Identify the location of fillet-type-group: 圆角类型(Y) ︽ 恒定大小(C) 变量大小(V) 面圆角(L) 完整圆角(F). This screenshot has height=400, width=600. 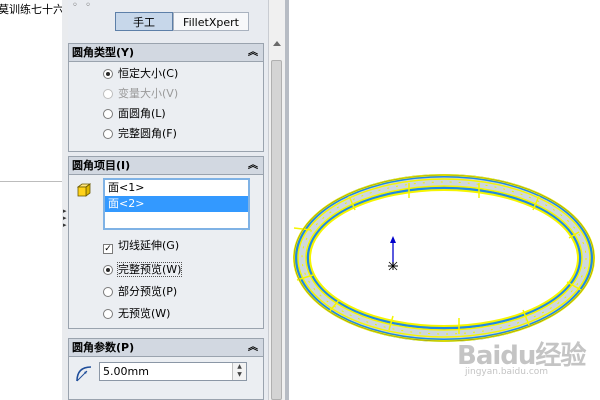
(166, 97).